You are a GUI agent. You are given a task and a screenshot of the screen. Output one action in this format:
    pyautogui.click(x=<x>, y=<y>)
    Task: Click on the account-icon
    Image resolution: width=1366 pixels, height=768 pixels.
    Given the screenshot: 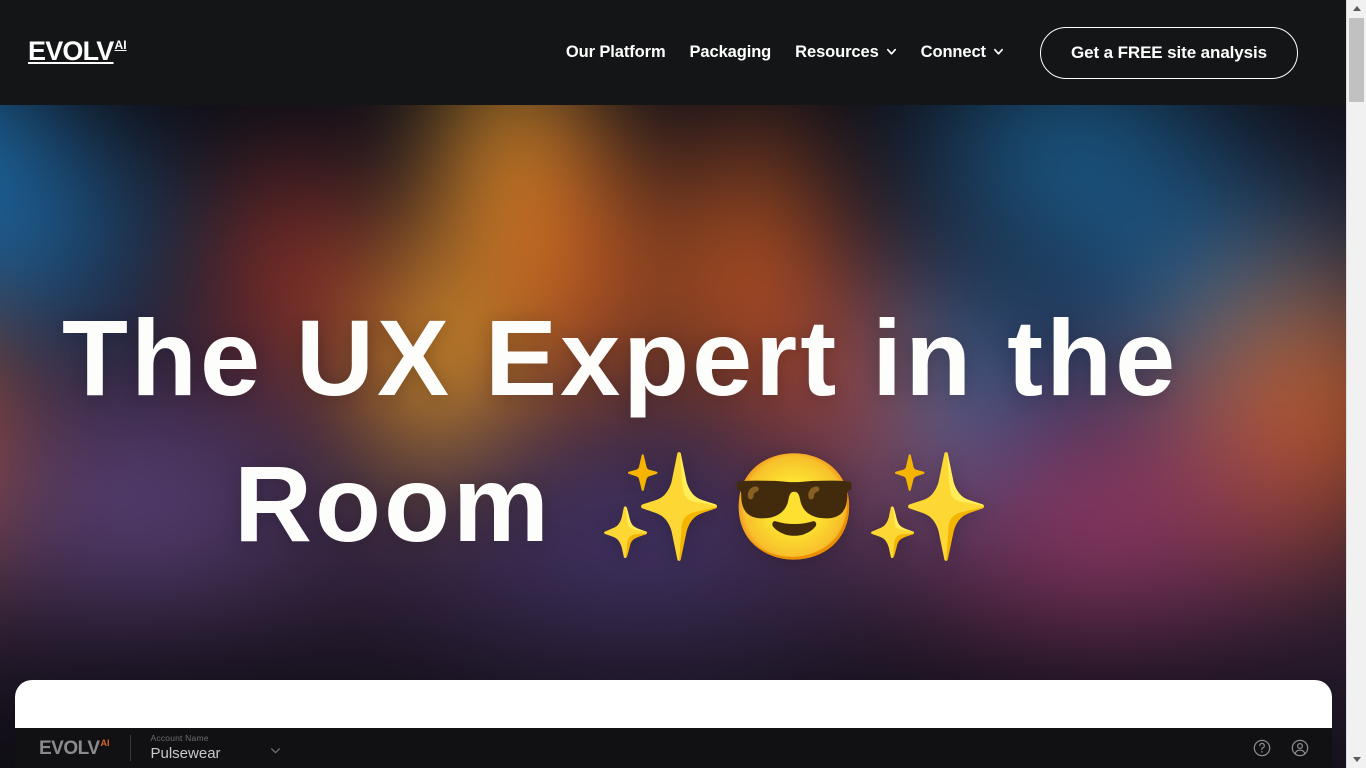 What is the action you would take?
    pyautogui.click(x=1300, y=748)
    